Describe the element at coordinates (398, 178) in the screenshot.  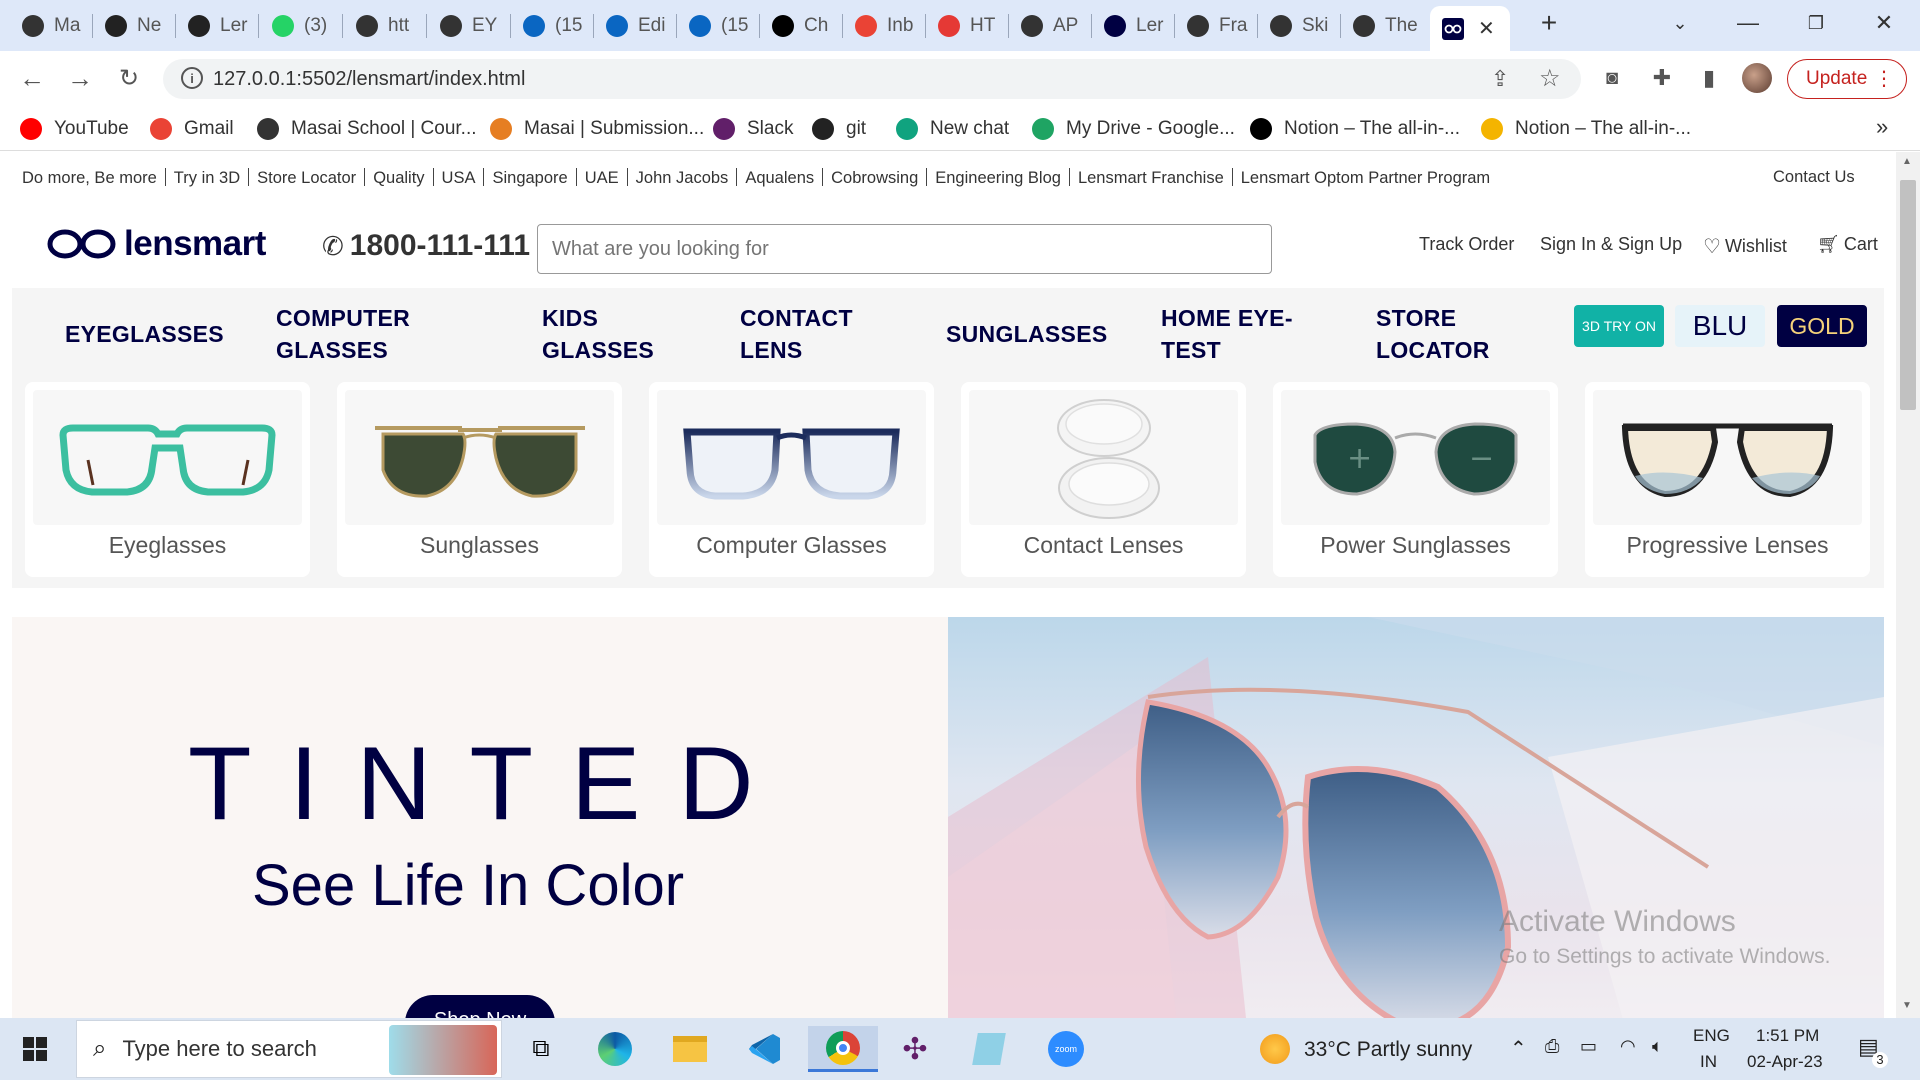
I see `top-link: Quality` at that location.